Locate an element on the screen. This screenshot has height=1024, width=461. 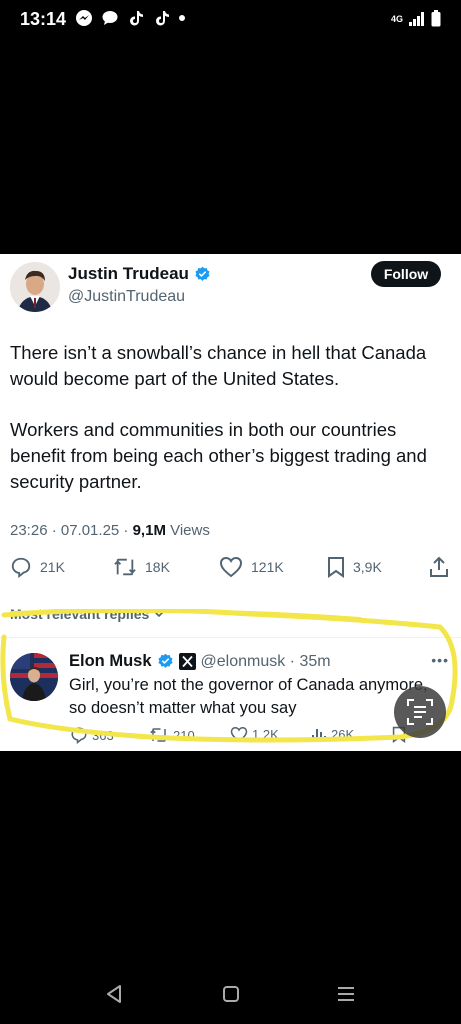
reply-count: 21K is located at coordinates (52, 567).